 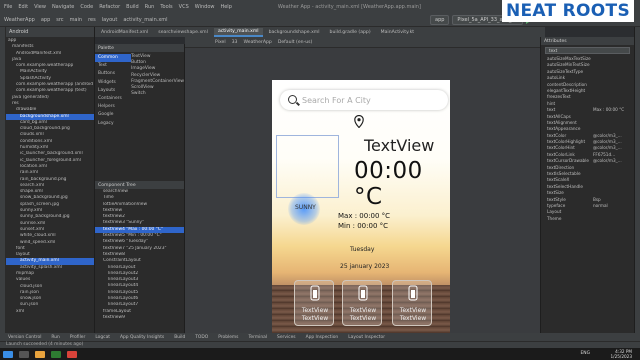 I want to click on breadcrumb-item: layout, so click(x=110, y=20).